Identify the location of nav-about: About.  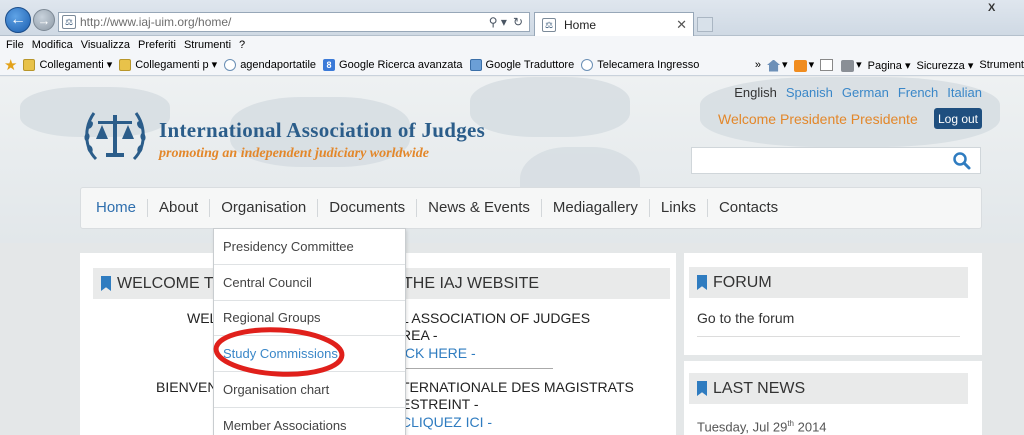
(179, 208).